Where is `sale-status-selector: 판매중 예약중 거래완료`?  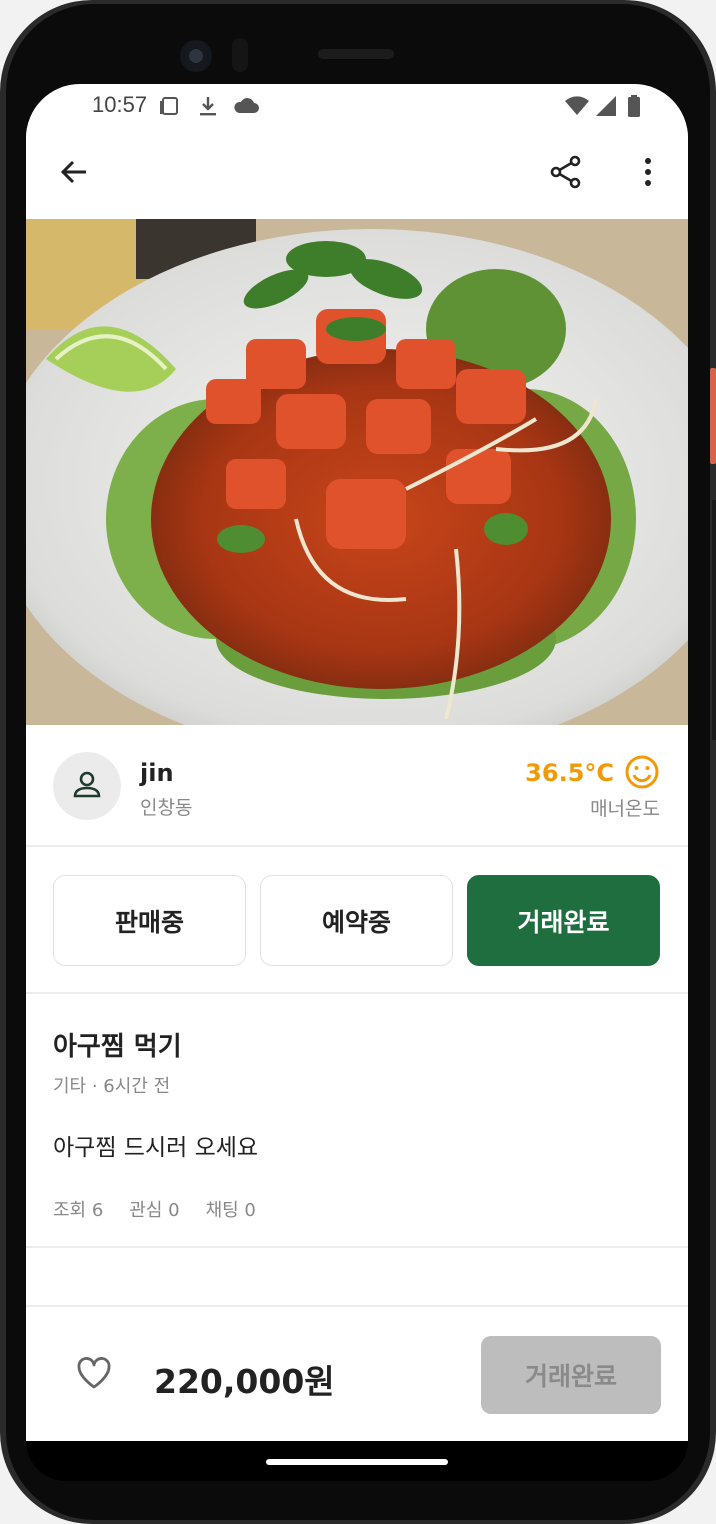 sale-status-selector: 판매중 예약중 거래완료 is located at coordinates (357, 920).